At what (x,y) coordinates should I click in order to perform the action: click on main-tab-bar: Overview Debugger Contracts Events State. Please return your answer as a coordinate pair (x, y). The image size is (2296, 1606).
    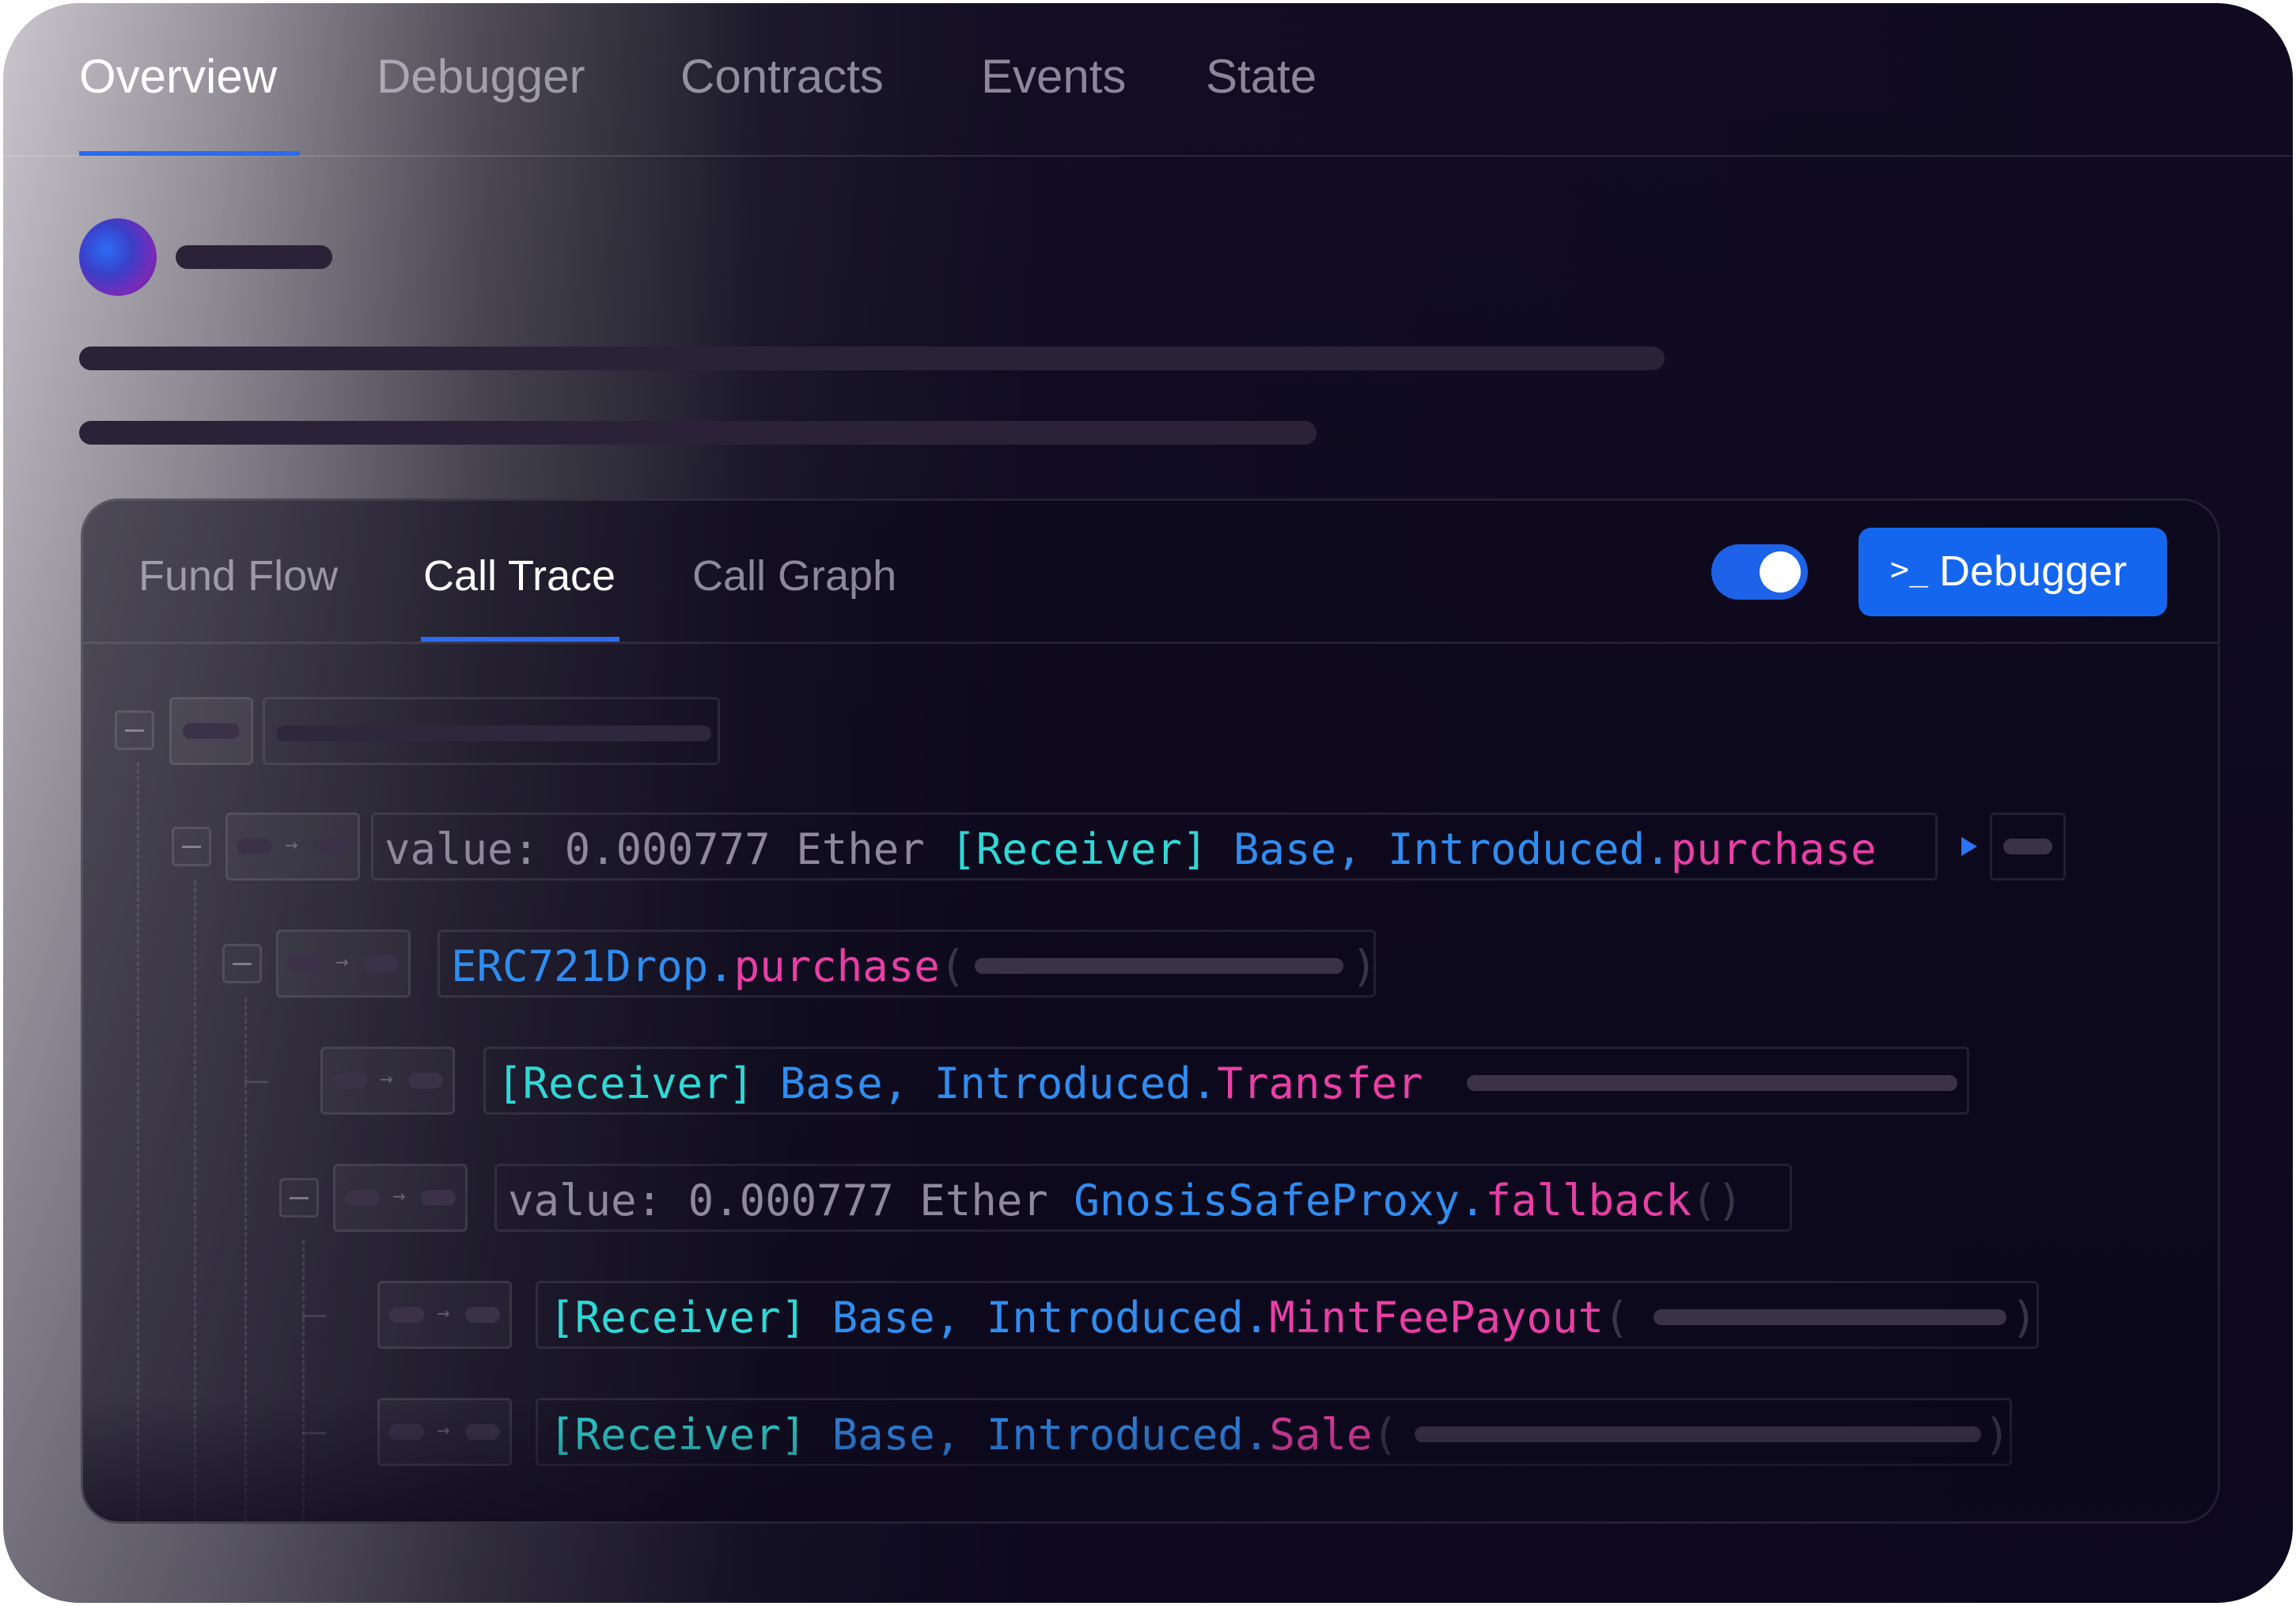
    Looking at the image, I should click on (1148, 80).